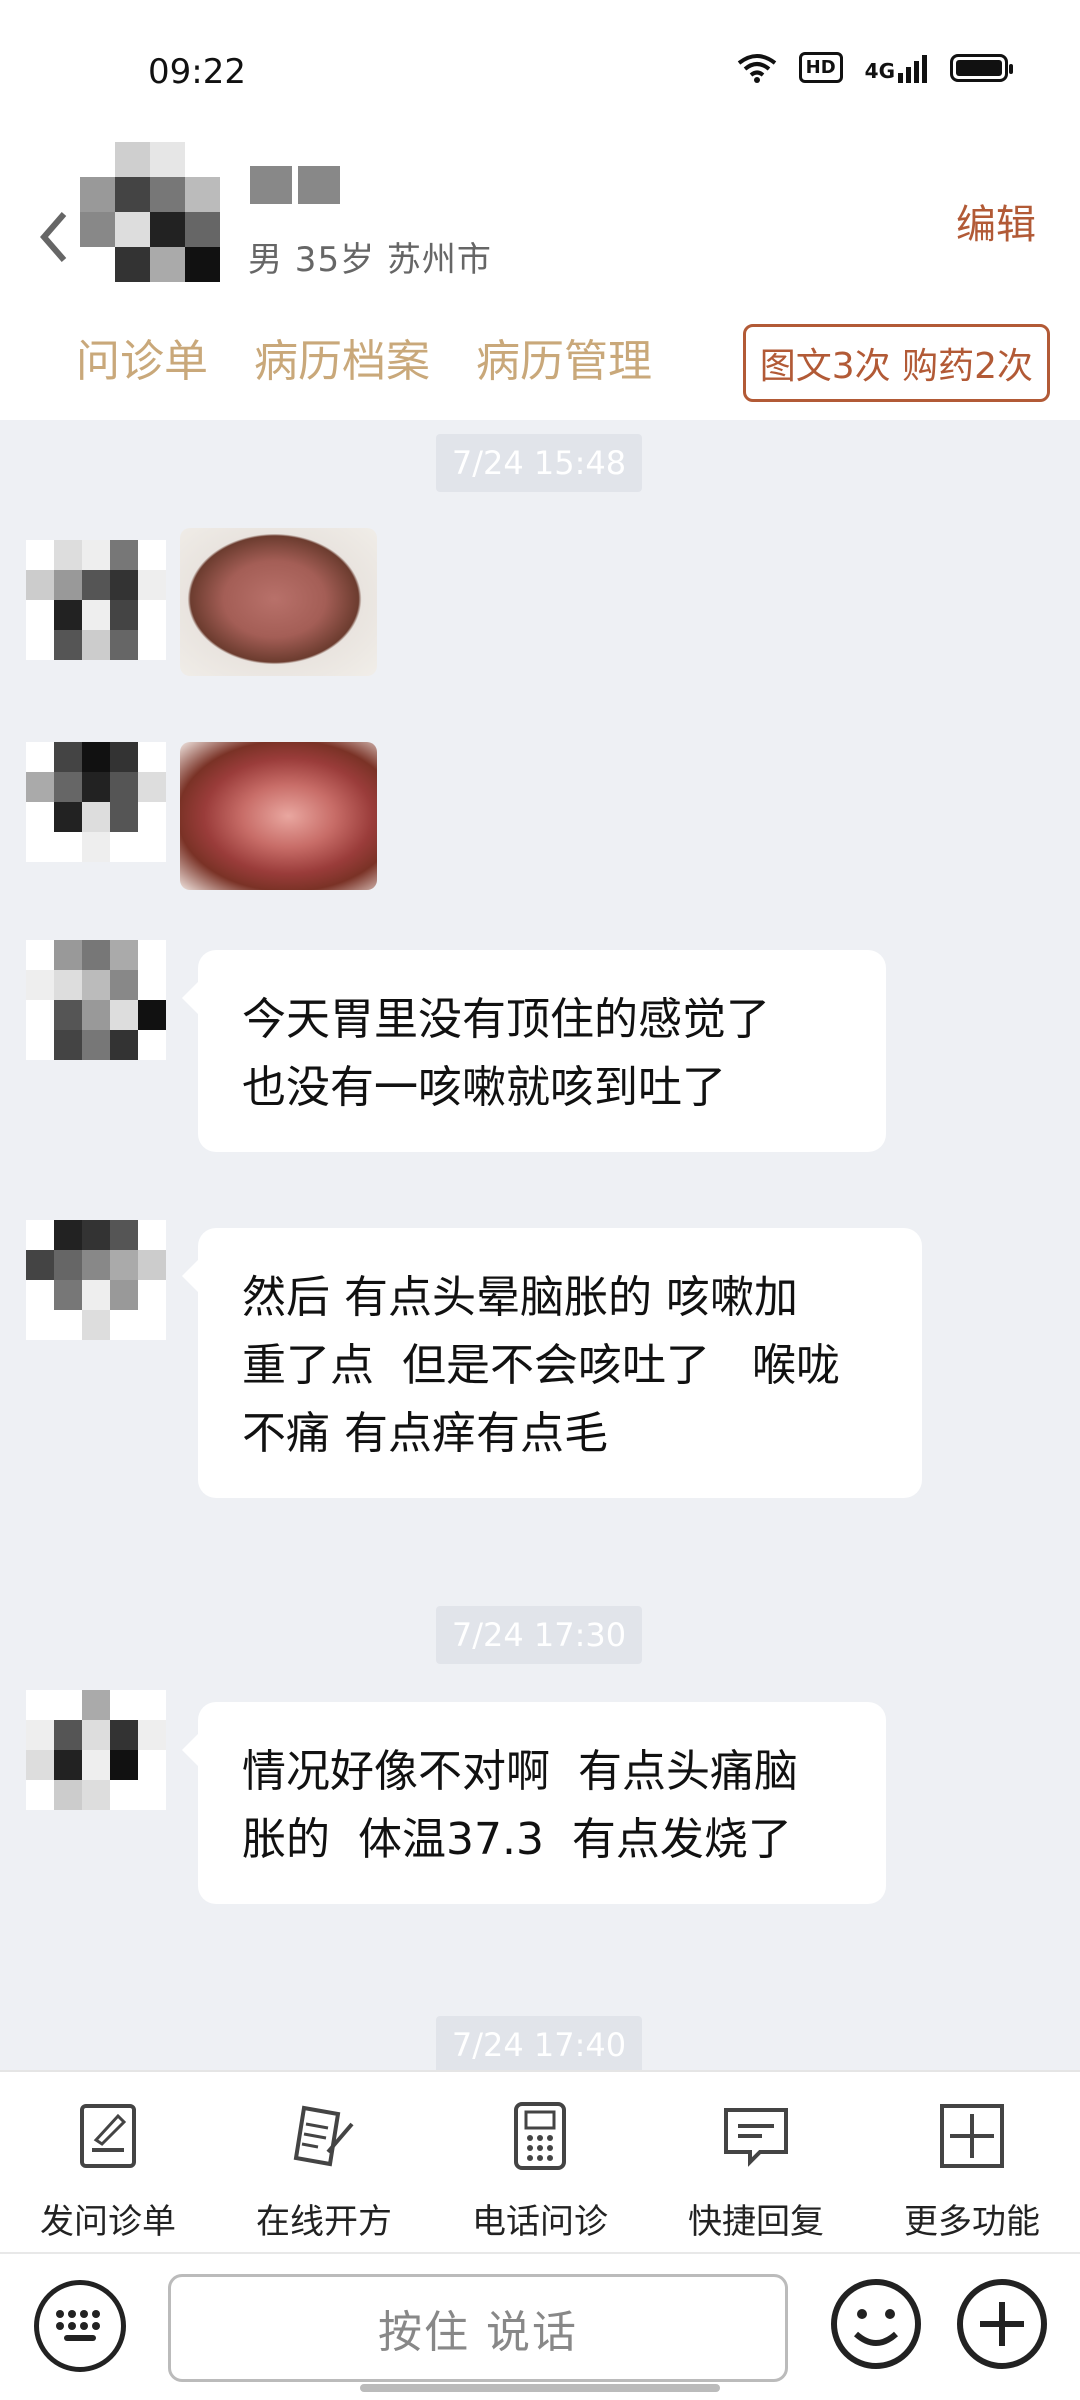 The height and width of the screenshot is (2400, 1080). What do you see at coordinates (534, 1803) in the screenshot?
I see `chat-message: 情况好像不对啊 有点头痛脑 胀的 体温37.3 有点发烧了` at bounding box center [534, 1803].